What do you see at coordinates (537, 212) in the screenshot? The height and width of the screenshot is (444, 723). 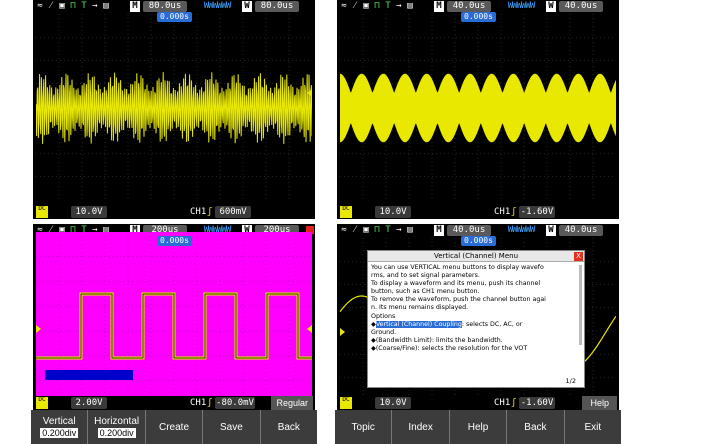 I see `trigger-level: -1.60V` at bounding box center [537, 212].